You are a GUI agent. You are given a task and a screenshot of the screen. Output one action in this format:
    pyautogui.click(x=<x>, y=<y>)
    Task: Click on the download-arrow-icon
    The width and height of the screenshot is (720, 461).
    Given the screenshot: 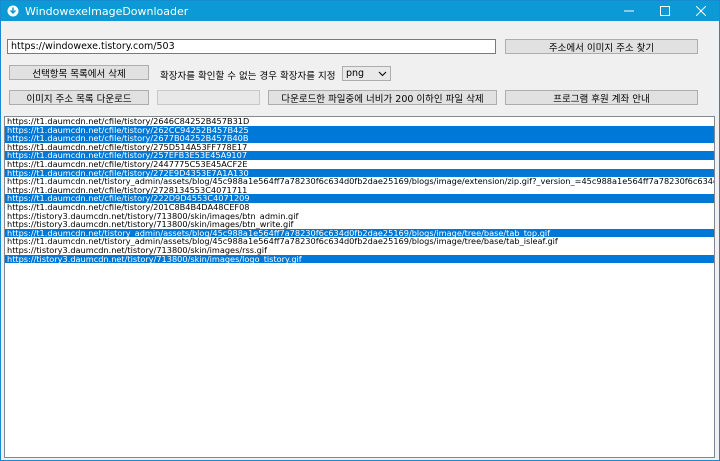 What is the action you would take?
    pyautogui.click(x=13, y=11)
    